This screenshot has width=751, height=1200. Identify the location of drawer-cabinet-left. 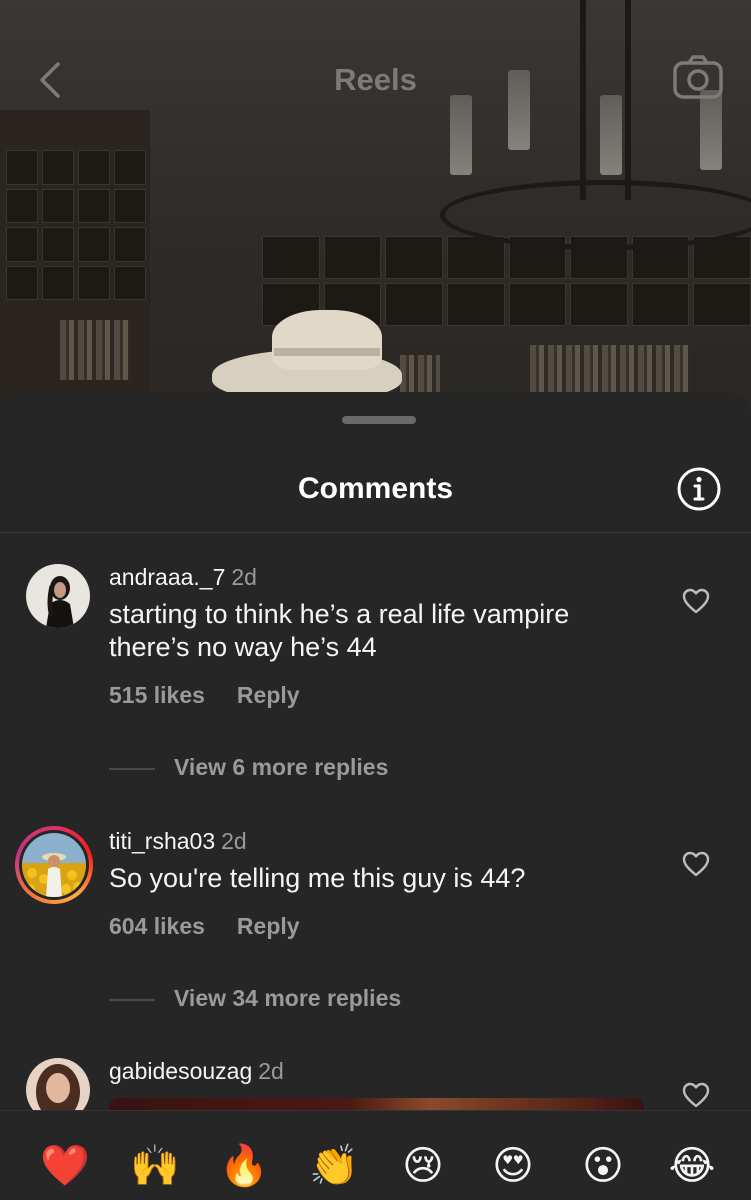
(76, 225).